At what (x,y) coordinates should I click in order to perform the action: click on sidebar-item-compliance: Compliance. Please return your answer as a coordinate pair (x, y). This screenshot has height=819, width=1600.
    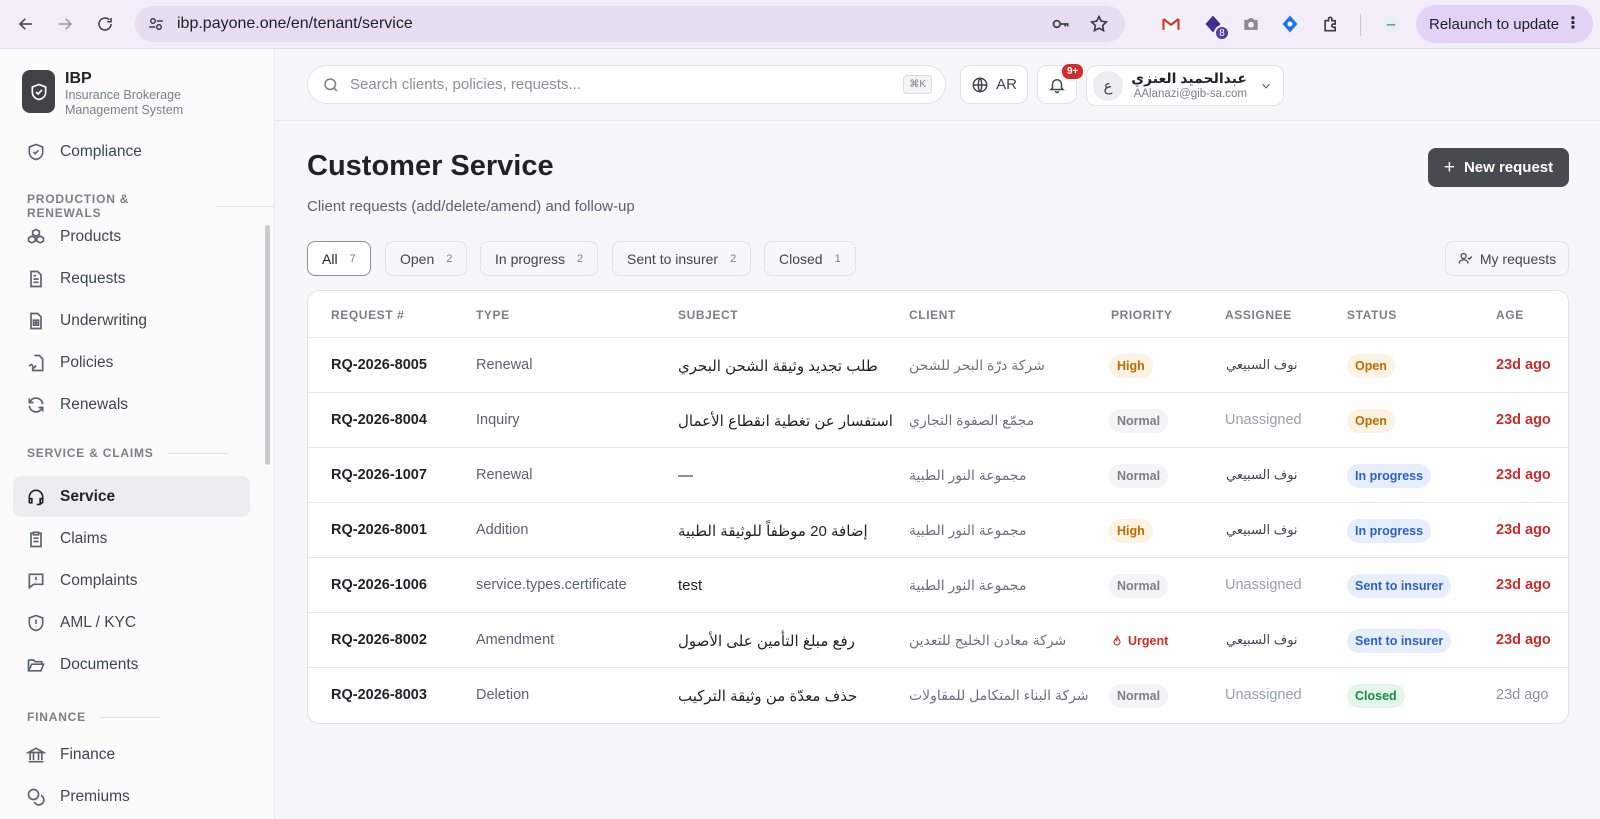
    Looking at the image, I should click on (131, 151).